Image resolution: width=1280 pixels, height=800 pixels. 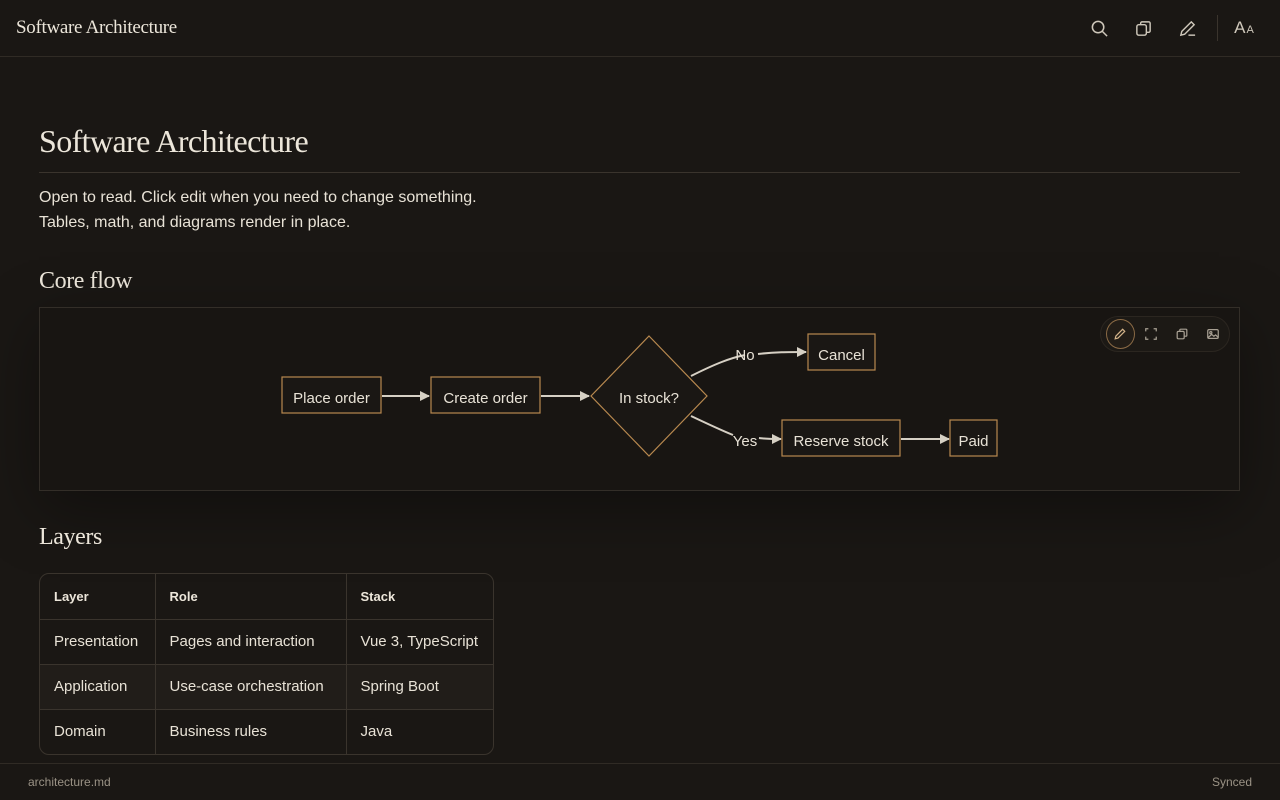 What do you see at coordinates (639, 148) in the screenshot?
I see `document-title: Software Architecture` at bounding box center [639, 148].